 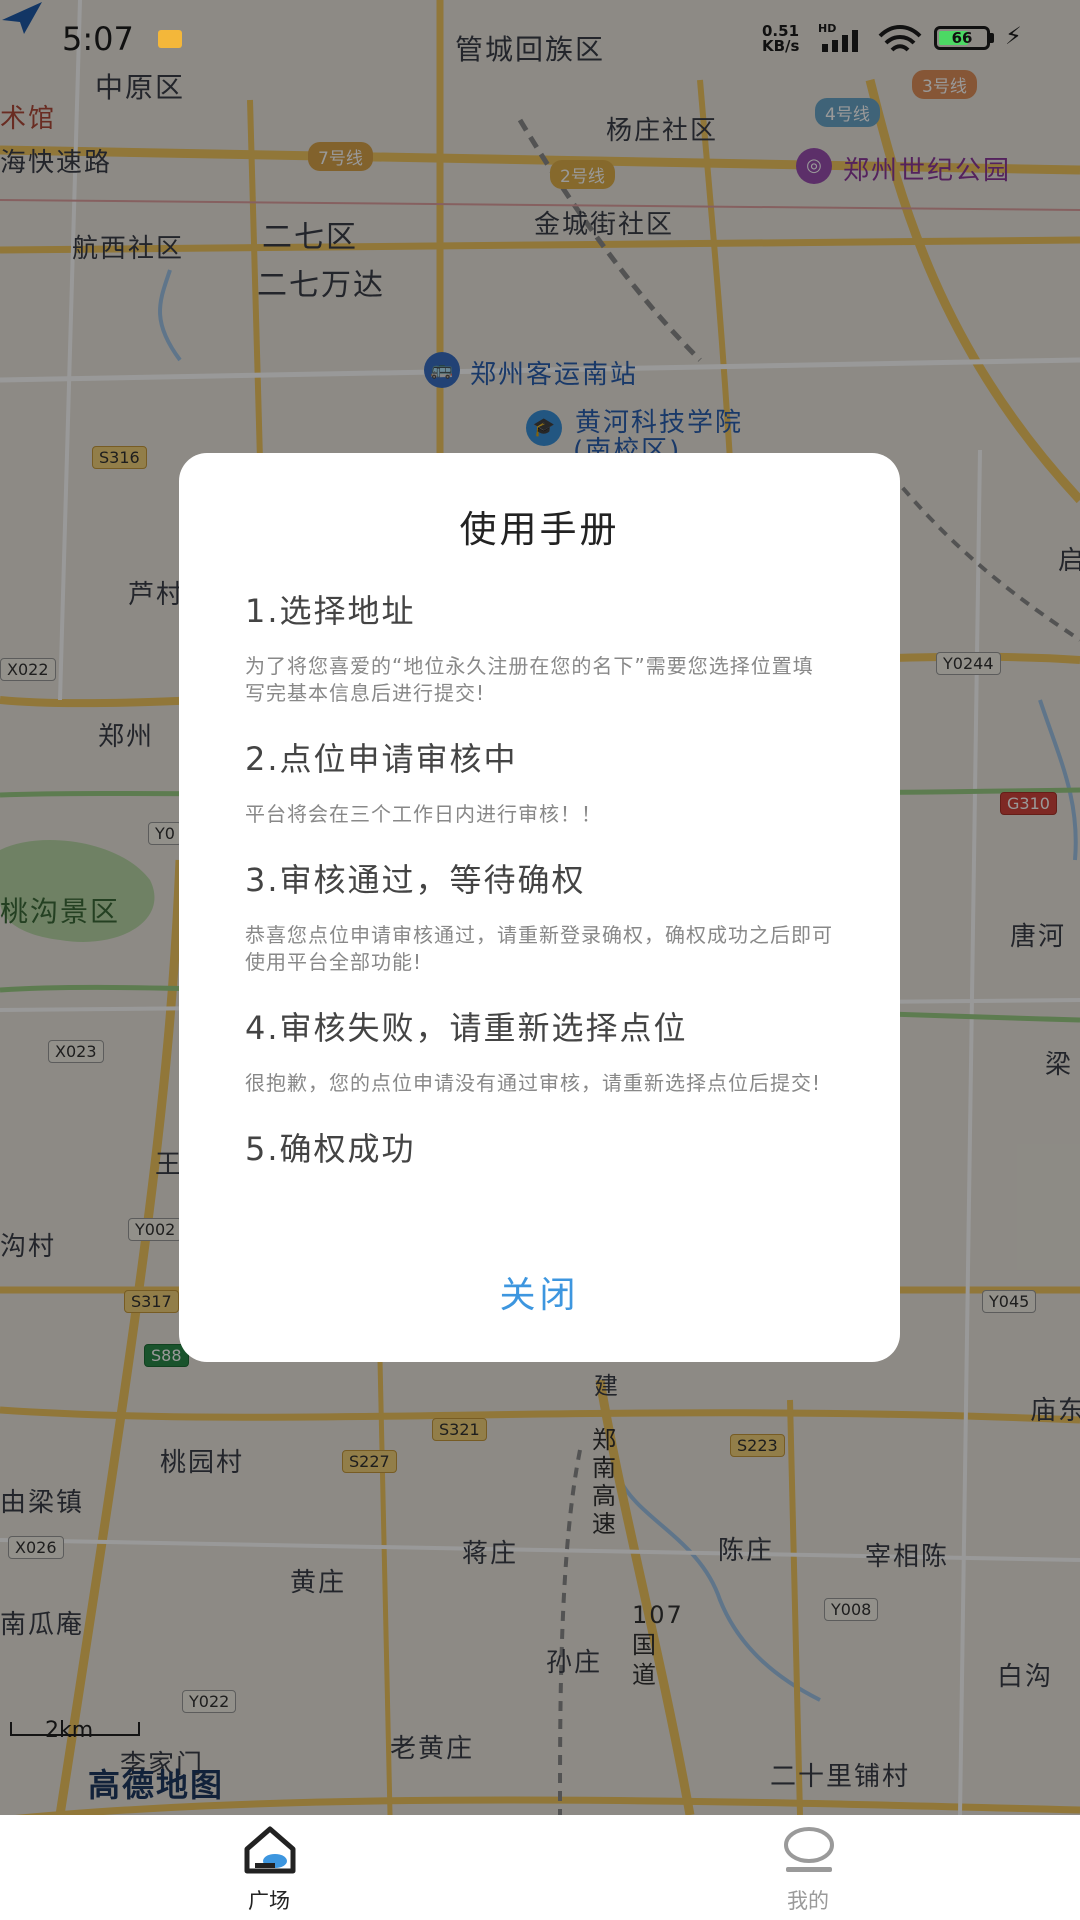 I want to click on step-title: 3.审核通过，等待确权, so click(x=415, y=880).